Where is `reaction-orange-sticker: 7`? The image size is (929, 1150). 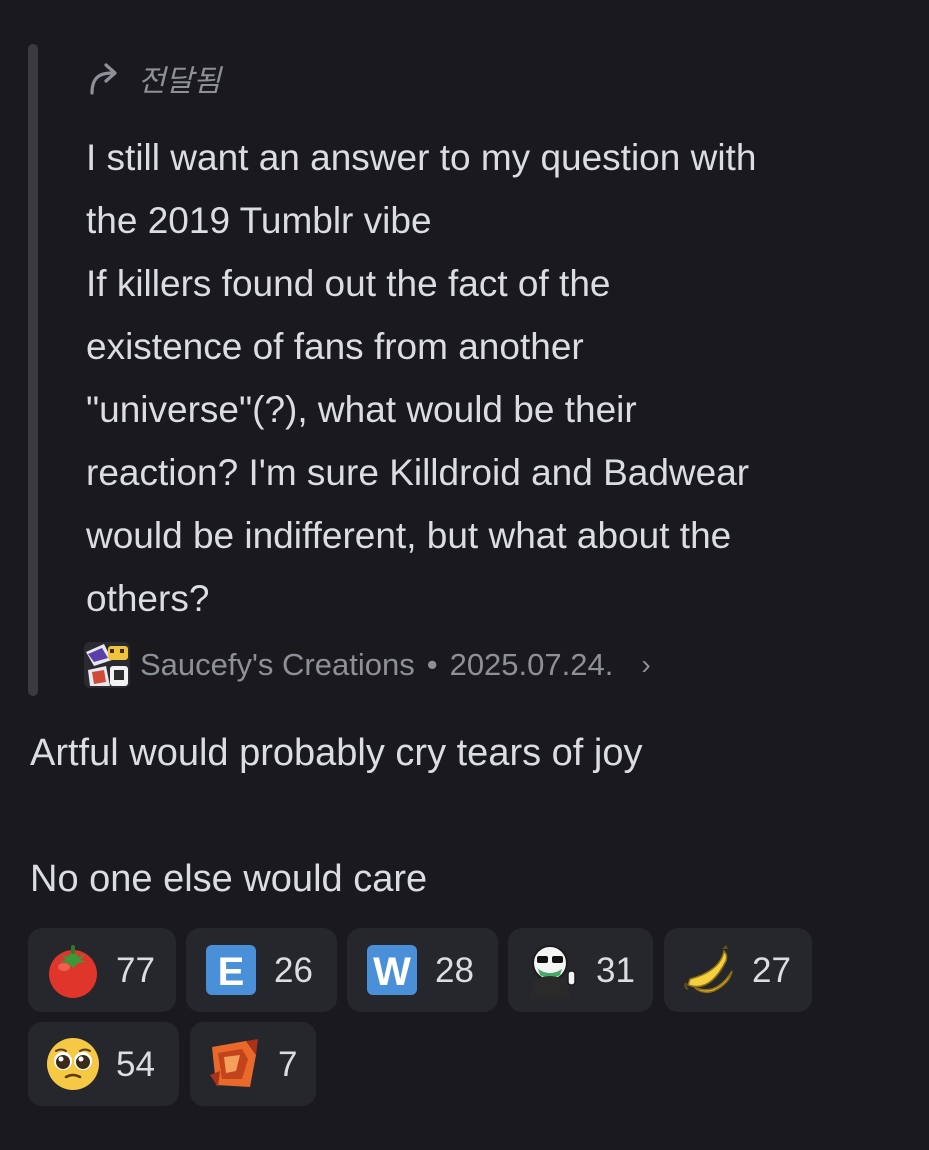
reaction-orange-sticker: 7 is located at coordinates (253, 1064).